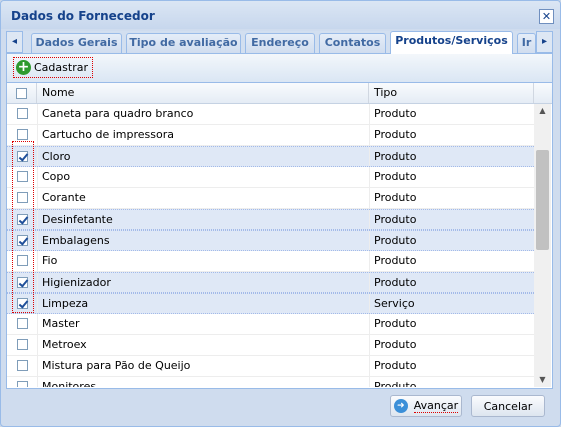  What do you see at coordinates (270, 324) in the screenshot?
I see `table-row: Master Produto` at bounding box center [270, 324].